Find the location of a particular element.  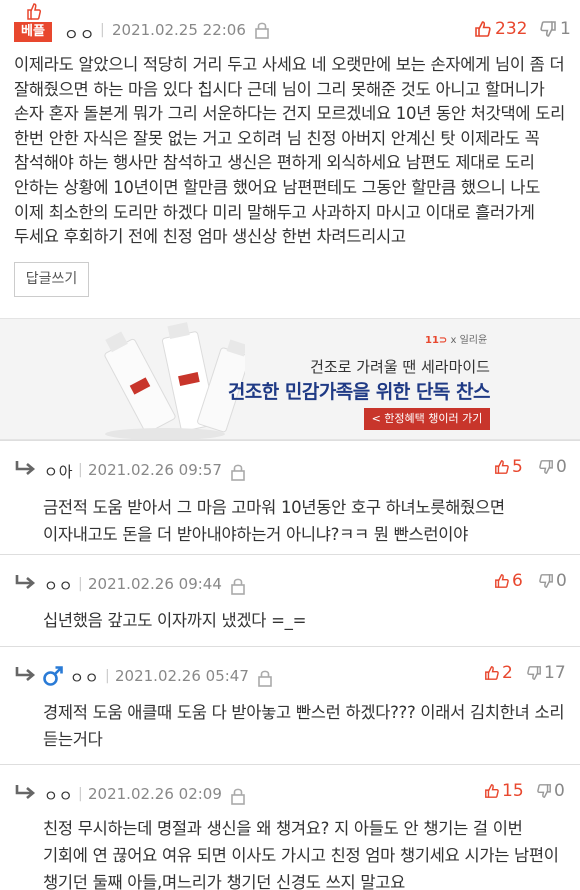

upvote-button: 2 is located at coordinates (498, 673).